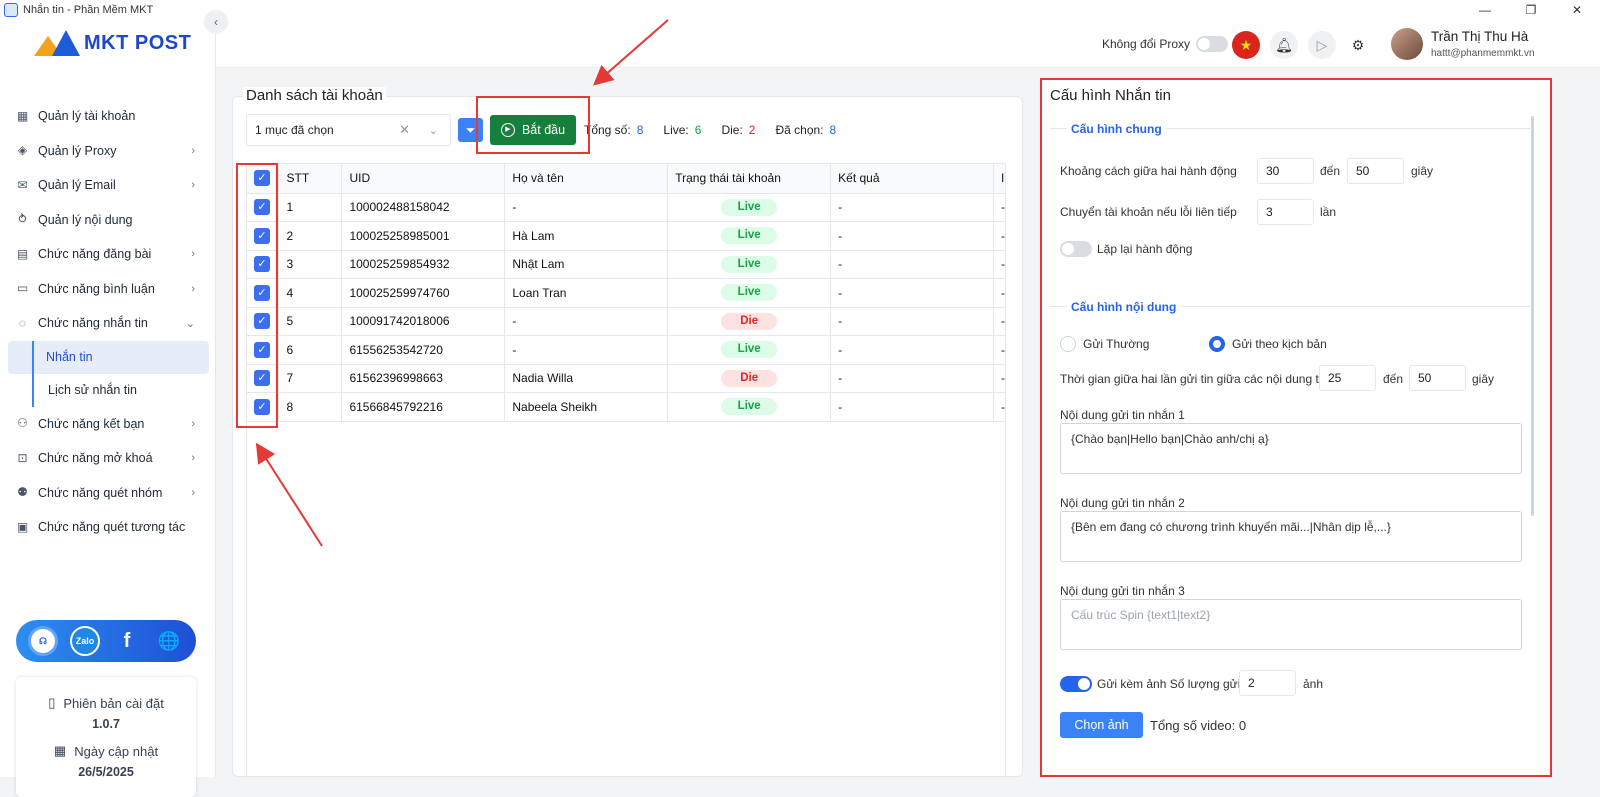  What do you see at coordinates (999, 207) in the screenshot?
I see `cell-extra: -` at bounding box center [999, 207].